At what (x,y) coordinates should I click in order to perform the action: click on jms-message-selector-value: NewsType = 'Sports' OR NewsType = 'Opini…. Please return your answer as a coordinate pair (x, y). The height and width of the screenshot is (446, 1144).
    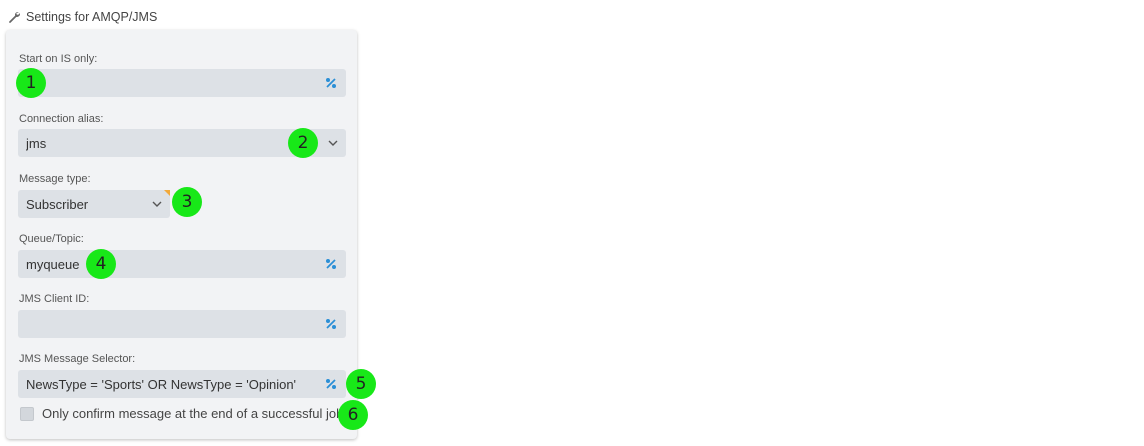
    Looking at the image, I should click on (161, 384).